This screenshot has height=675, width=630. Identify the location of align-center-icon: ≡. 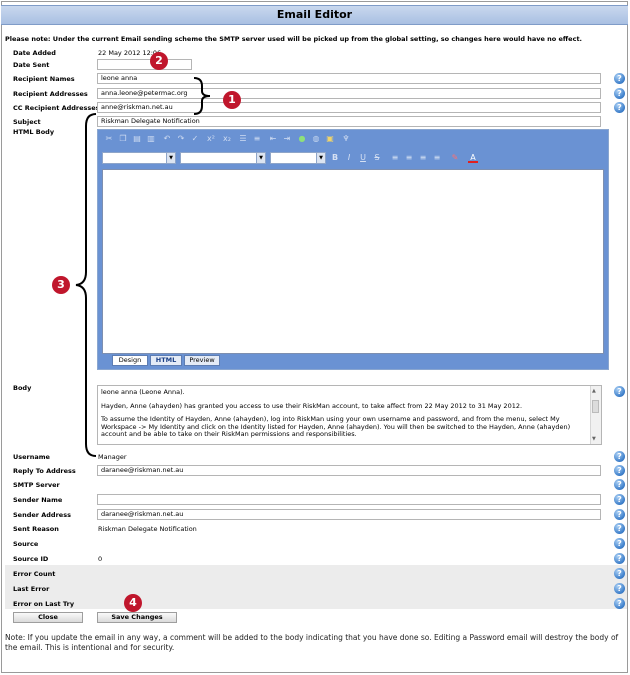
(409, 158).